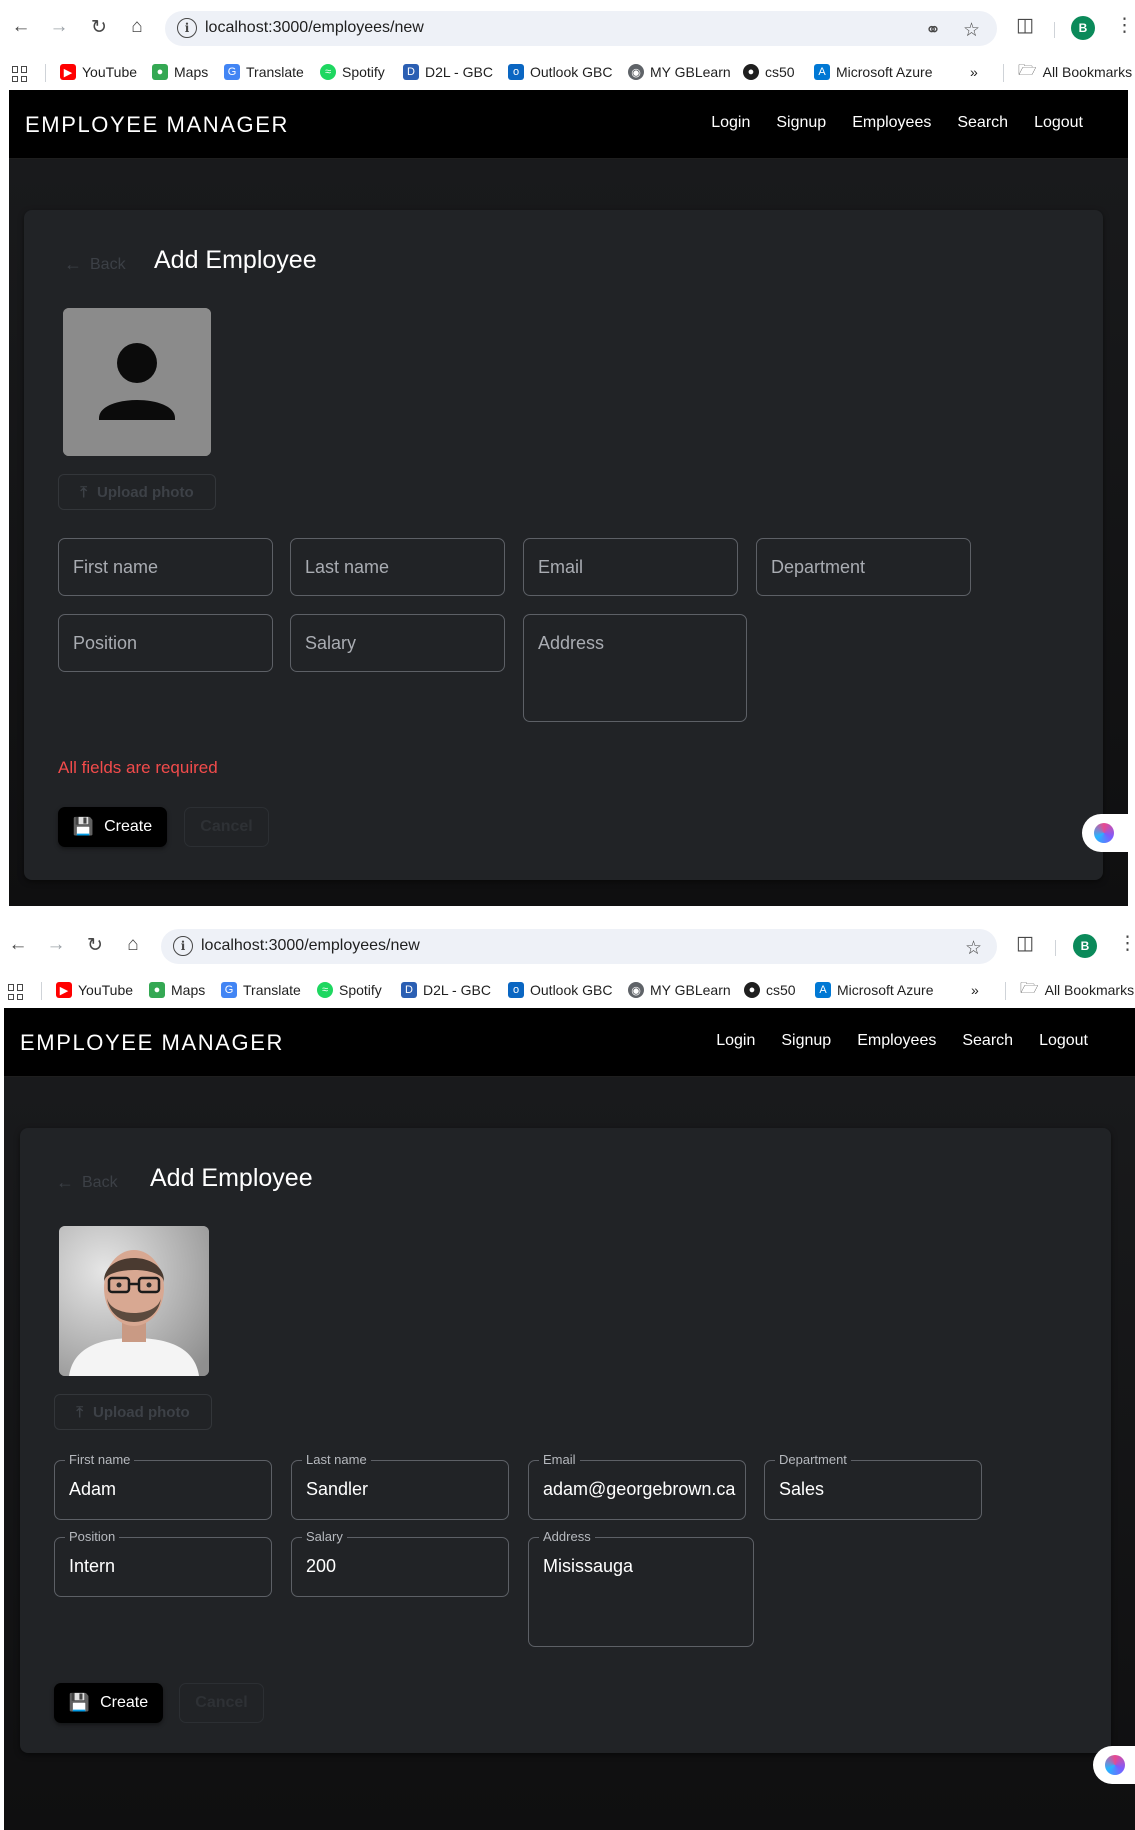  Describe the element at coordinates (397, 567) in the screenshot. I see `last-name-field: Last name` at that location.